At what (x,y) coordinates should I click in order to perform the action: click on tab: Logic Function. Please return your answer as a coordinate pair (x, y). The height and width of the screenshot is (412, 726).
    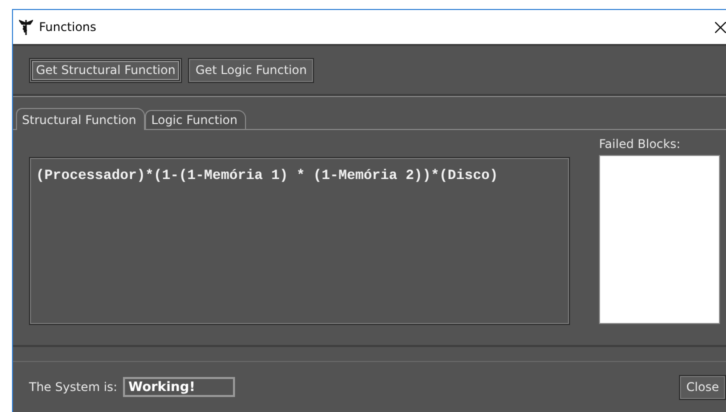
    Looking at the image, I should click on (195, 119).